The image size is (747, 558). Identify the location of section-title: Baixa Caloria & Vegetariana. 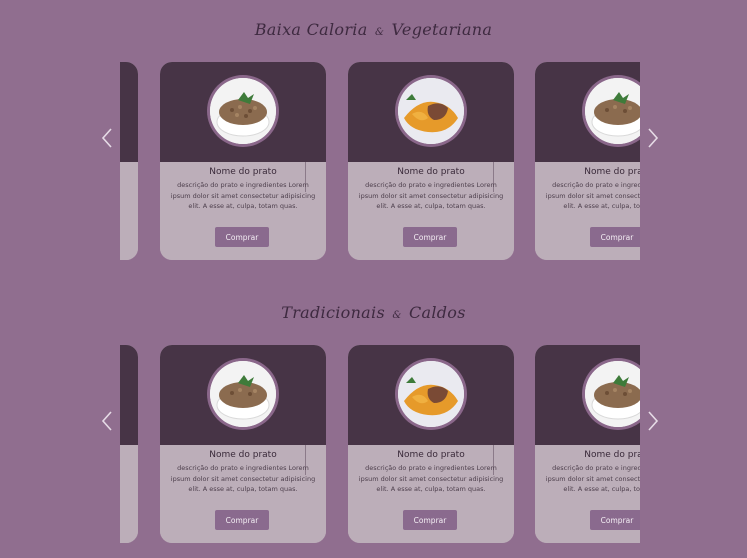
(373, 29).